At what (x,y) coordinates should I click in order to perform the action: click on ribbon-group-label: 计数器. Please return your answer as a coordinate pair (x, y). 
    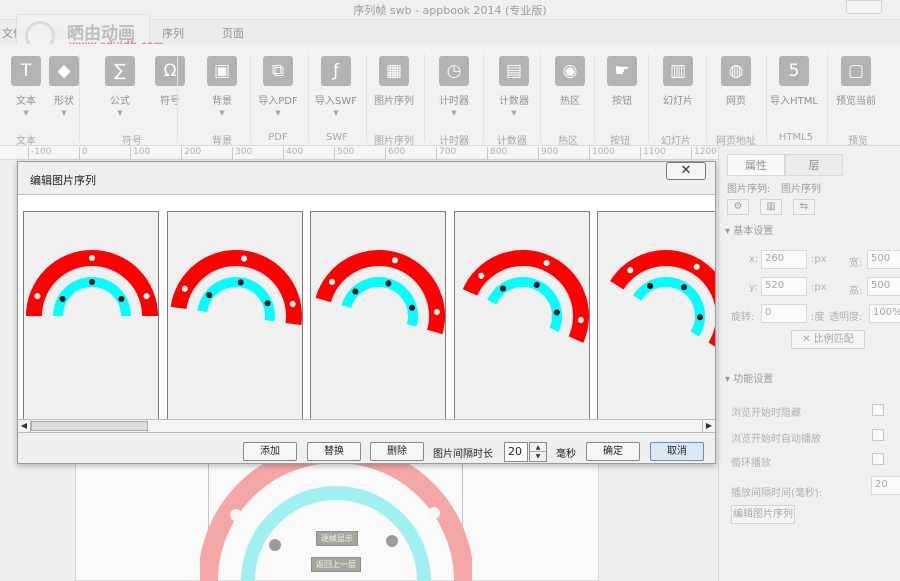
    Looking at the image, I should click on (512, 141).